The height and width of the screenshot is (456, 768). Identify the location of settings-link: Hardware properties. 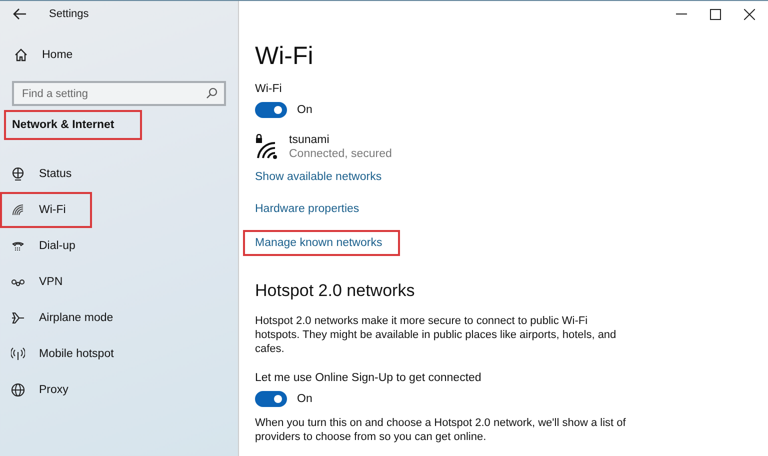
(315, 209).